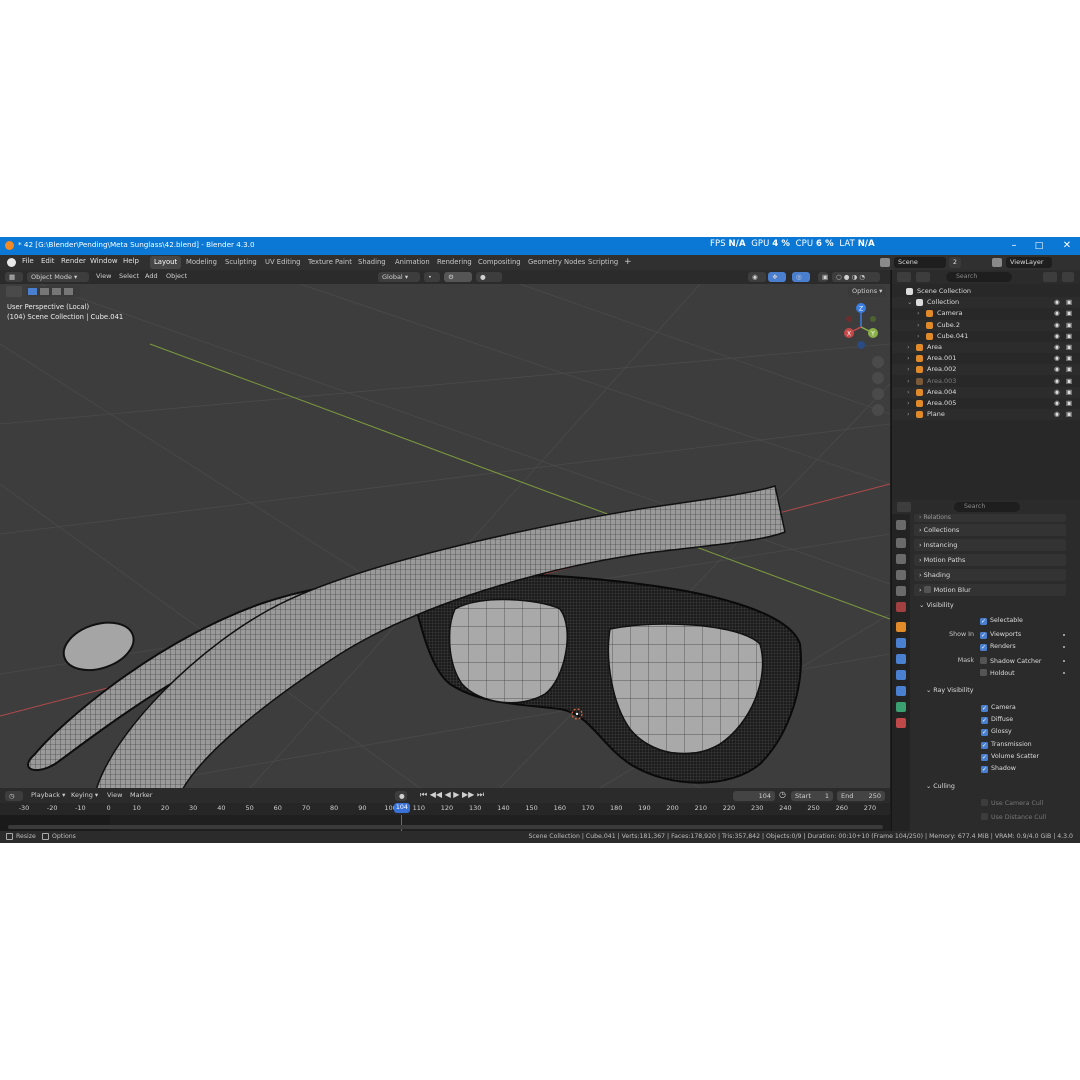  What do you see at coordinates (452, 795) in the screenshot?
I see `playback-controls: ⏮ ◀◀ ◀ ▶ ▶▶ ⏭` at bounding box center [452, 795].